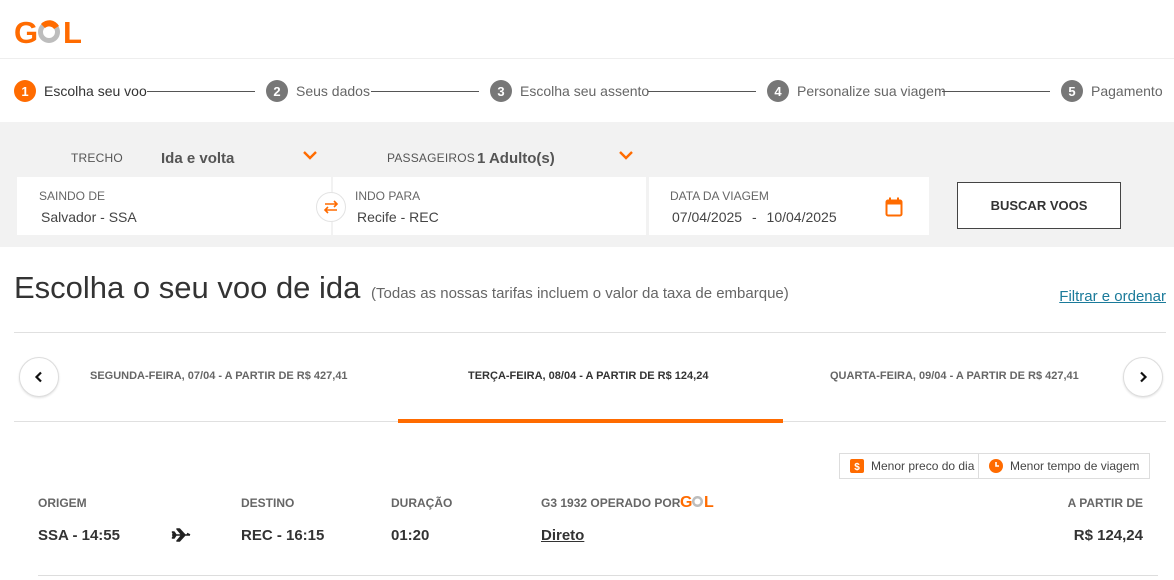 This screenshot has height=580, width=1174. What do you see at coordinates (871, 91) in the screenshot?
I see `step-label: Personalize sua viagem` at bounding box center [871, 91].